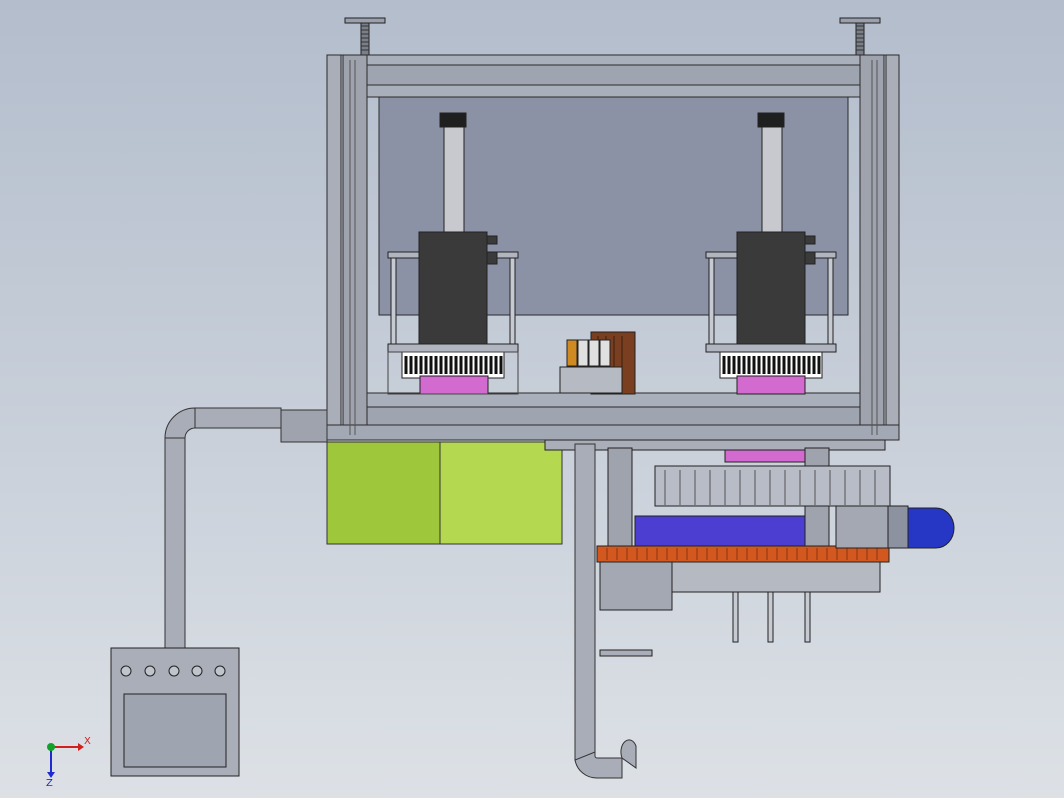 The width and height of the screenshot is (1064, 798). Describe the element at coordinates (87, 741) in the screenshot. I see `axis-x-label: X` at that location.